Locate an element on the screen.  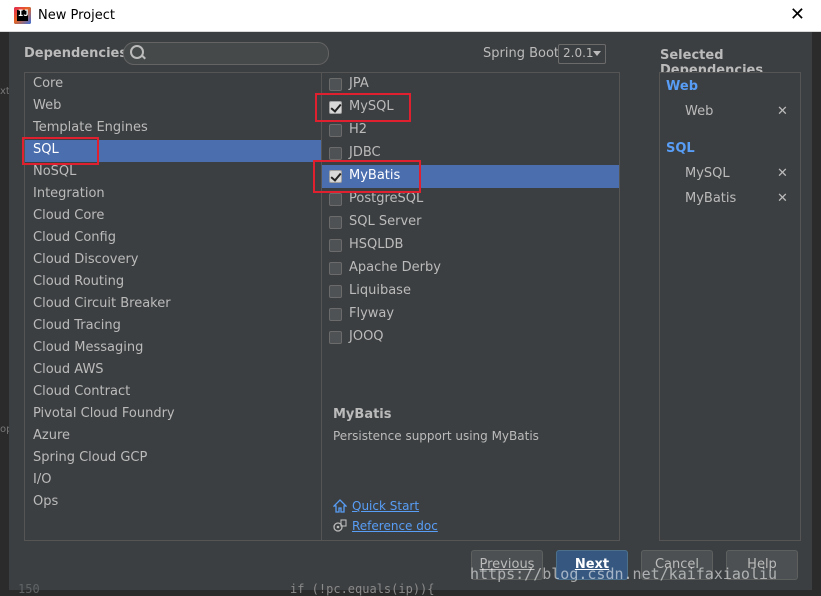
search-input is located at coordinates (226, 53).